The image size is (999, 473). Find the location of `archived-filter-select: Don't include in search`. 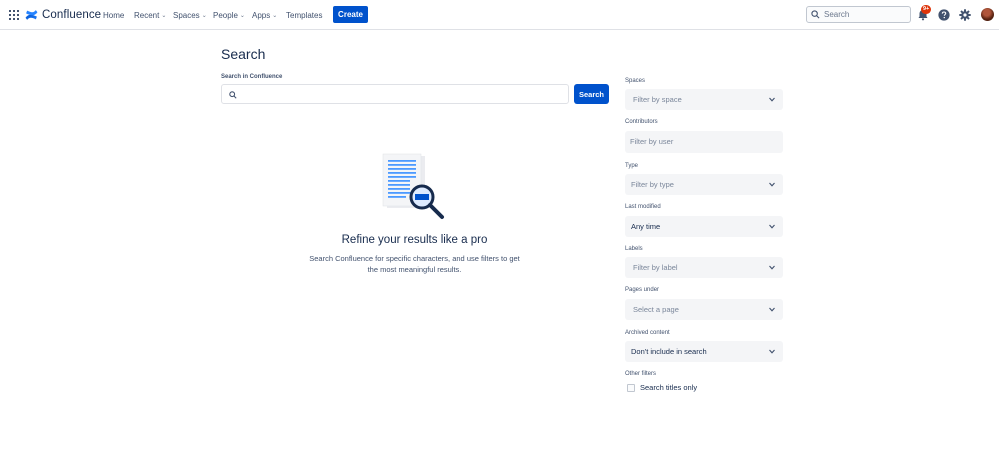

archived-filter-select: Don't include in search is located at coordinates (704, 351).